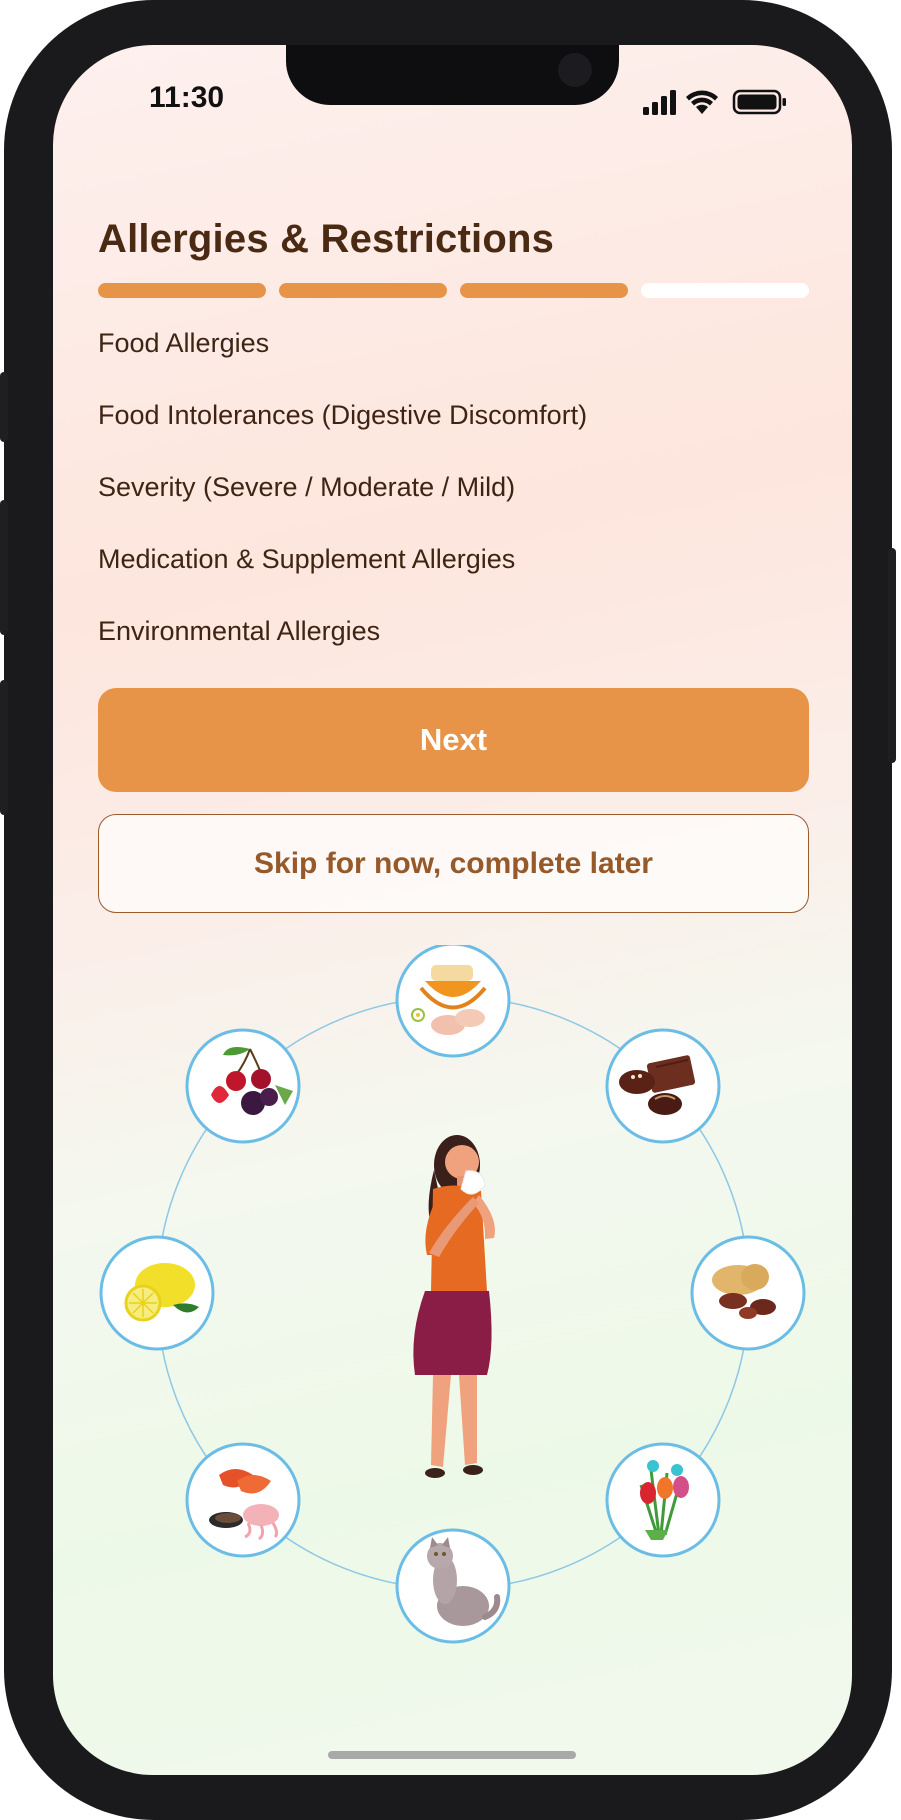 This screenshot has height=1820, width=901. Describe the element at coordinates (243, 1086) in the screenshot. I see `berries-icon` at that location.